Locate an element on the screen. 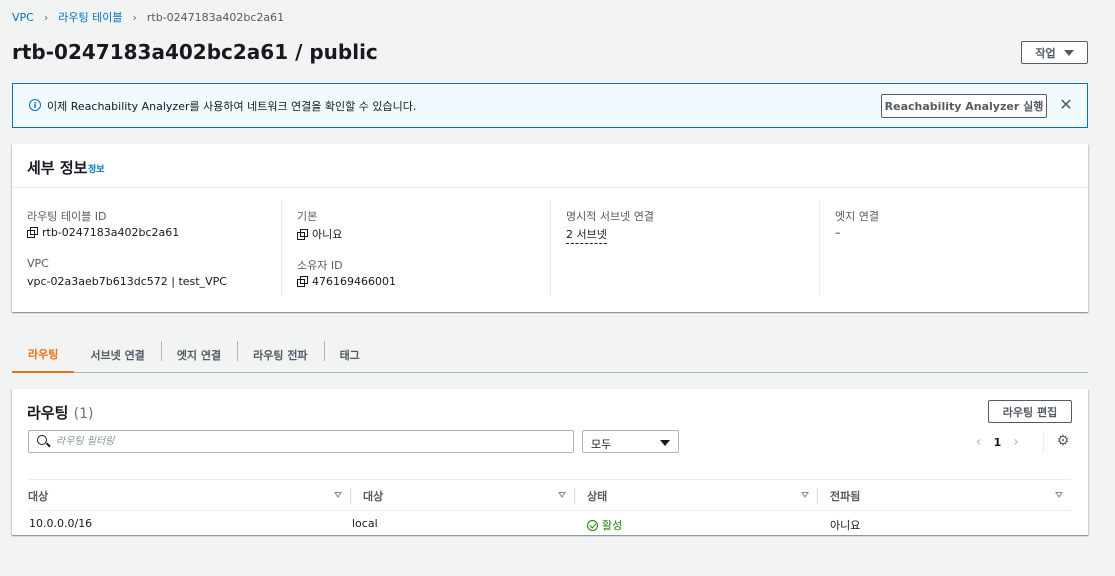 The height and width of the screenshot is (576, 1115). info-icon: i is located at coordinates (35, 105).